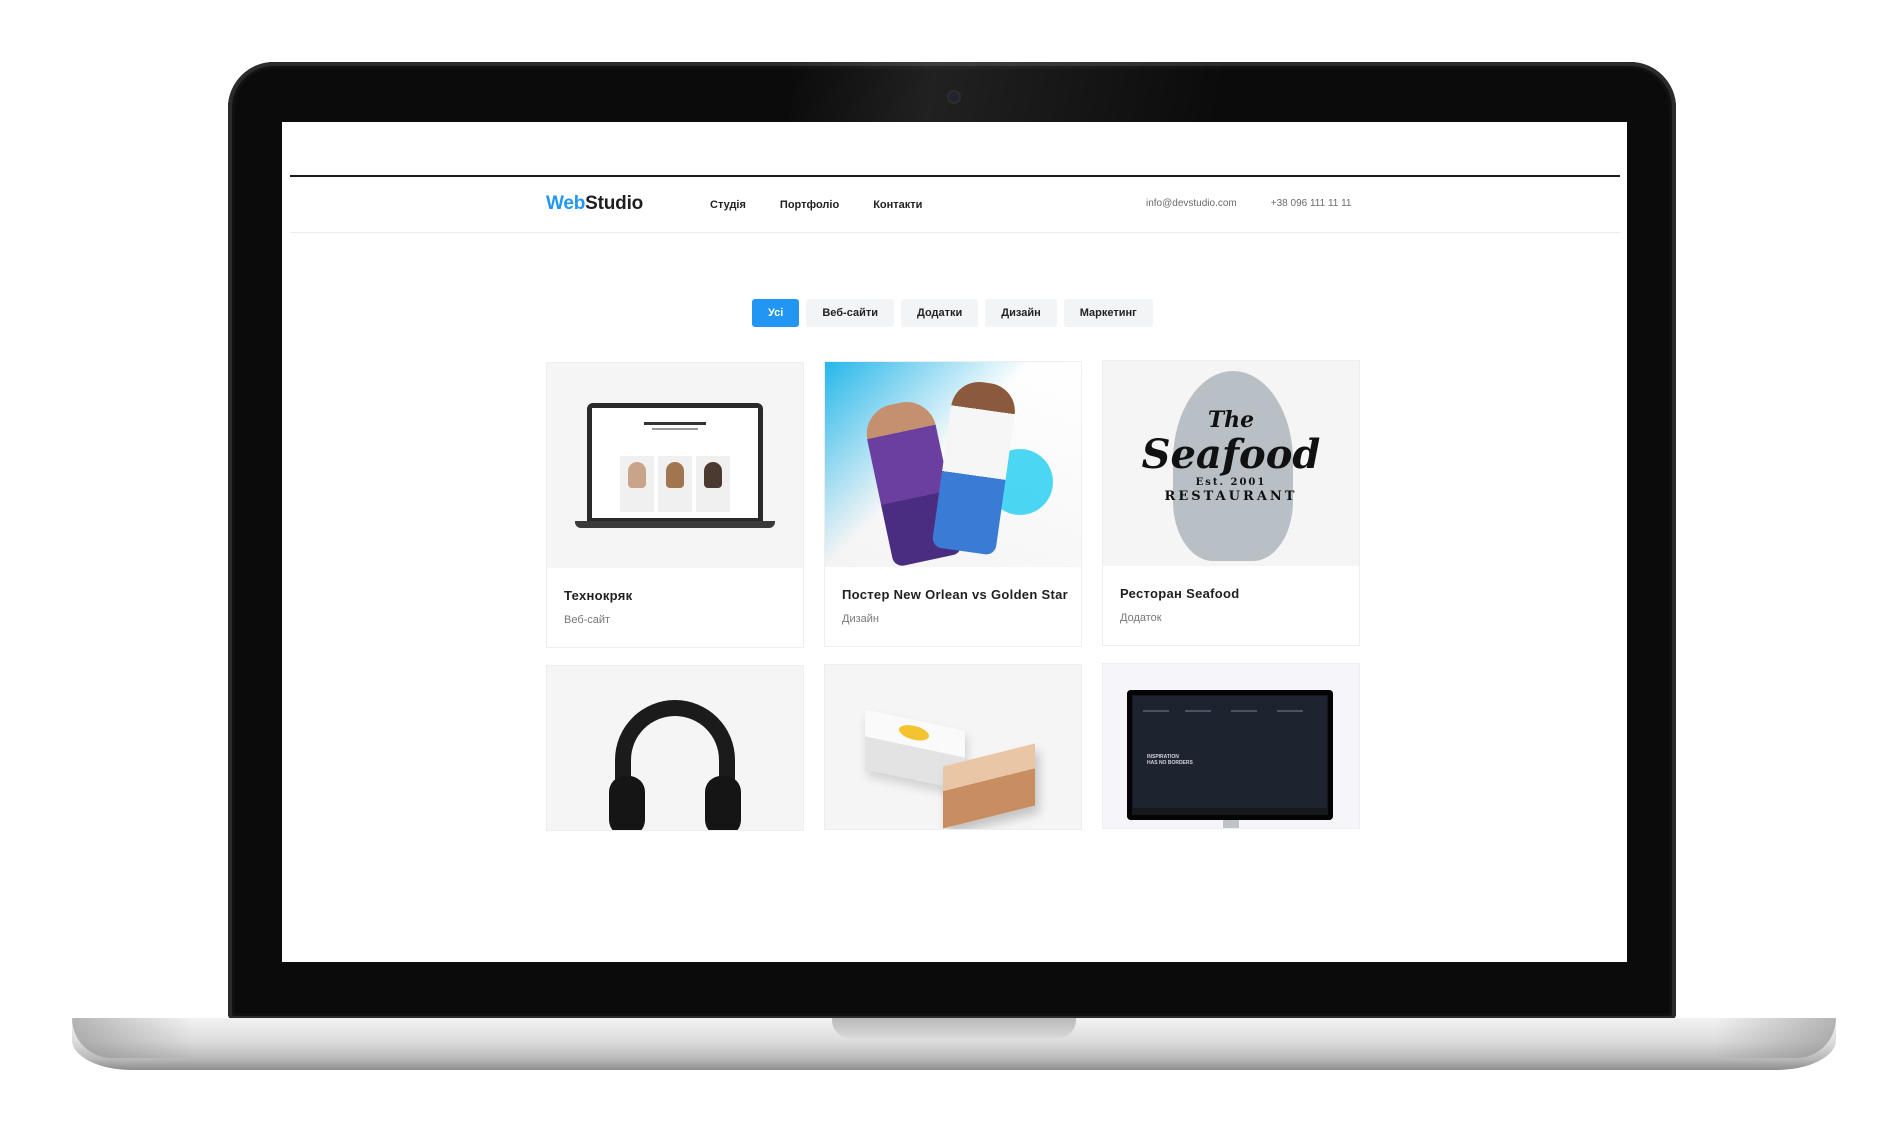  I want to click on nav-link-contacts: Контакти, so click(897, 205).